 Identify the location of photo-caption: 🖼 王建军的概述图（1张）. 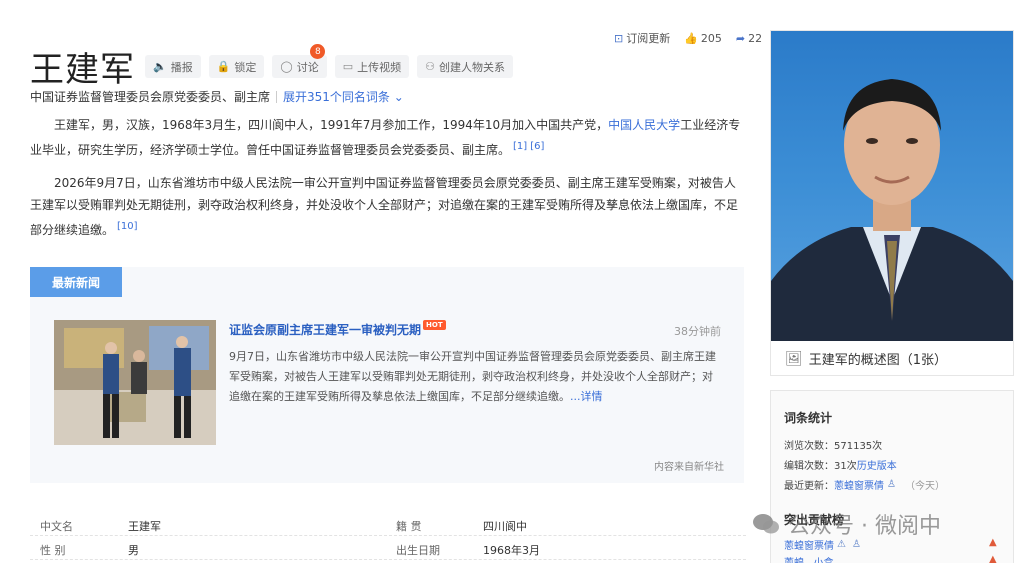
(866, 359).